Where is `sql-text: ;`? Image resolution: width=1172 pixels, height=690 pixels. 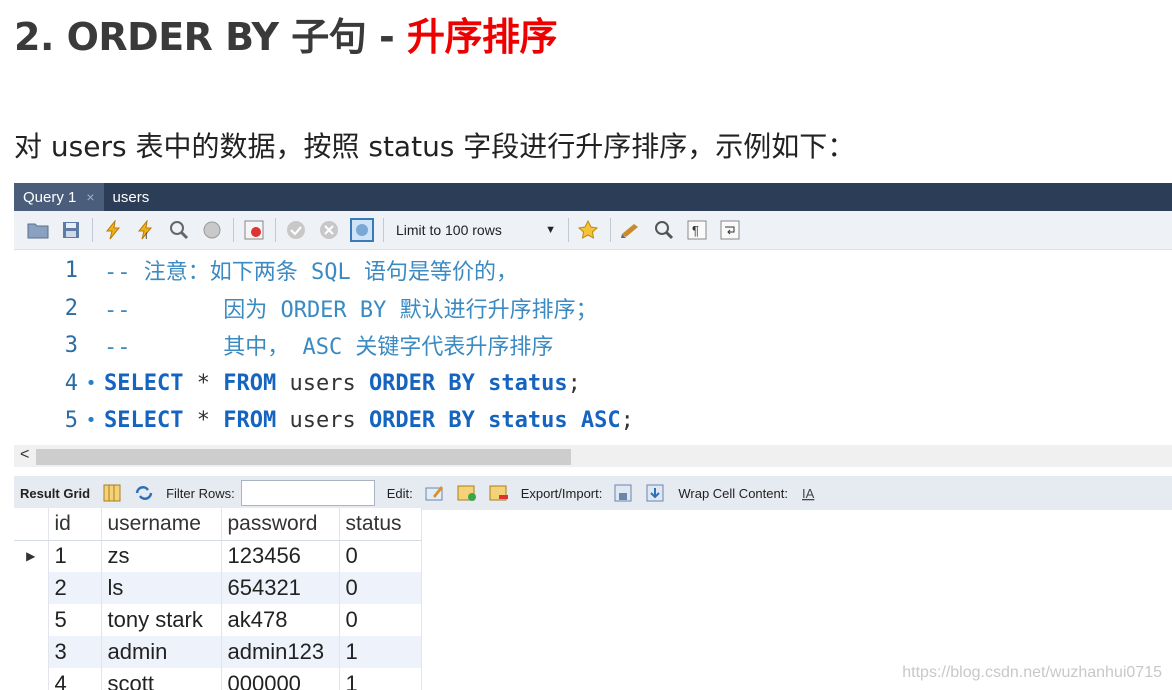
sql-text: ; is located at coordinates (574, 383).